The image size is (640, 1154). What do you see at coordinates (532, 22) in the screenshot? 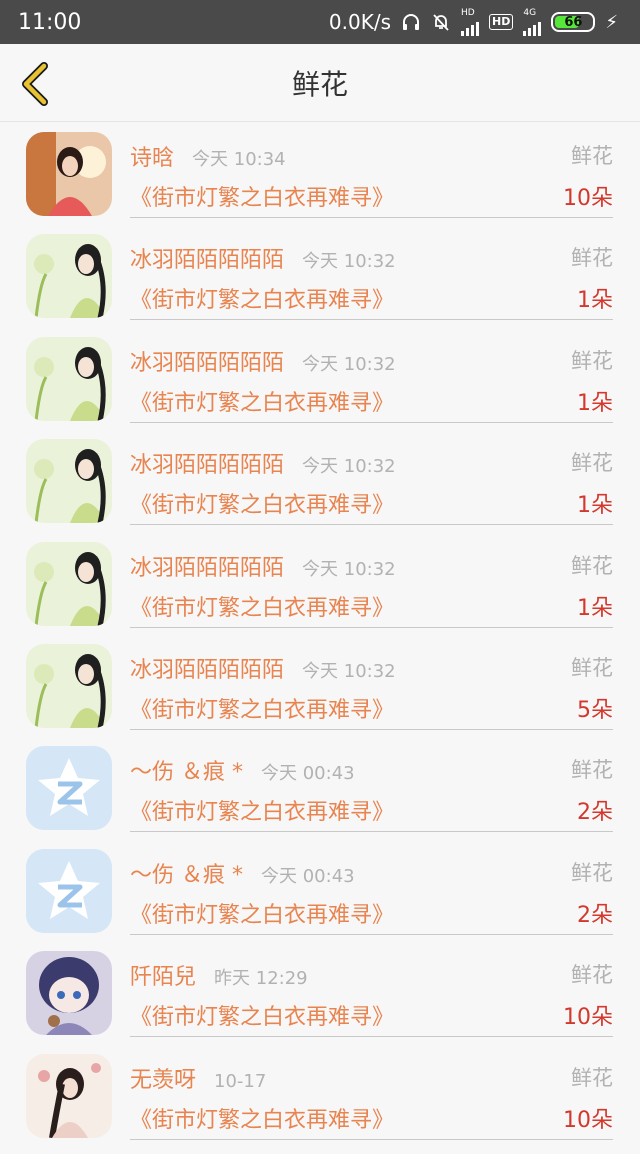
I see `signal-4g-icon: 4G` at bounding box center [532, 22].